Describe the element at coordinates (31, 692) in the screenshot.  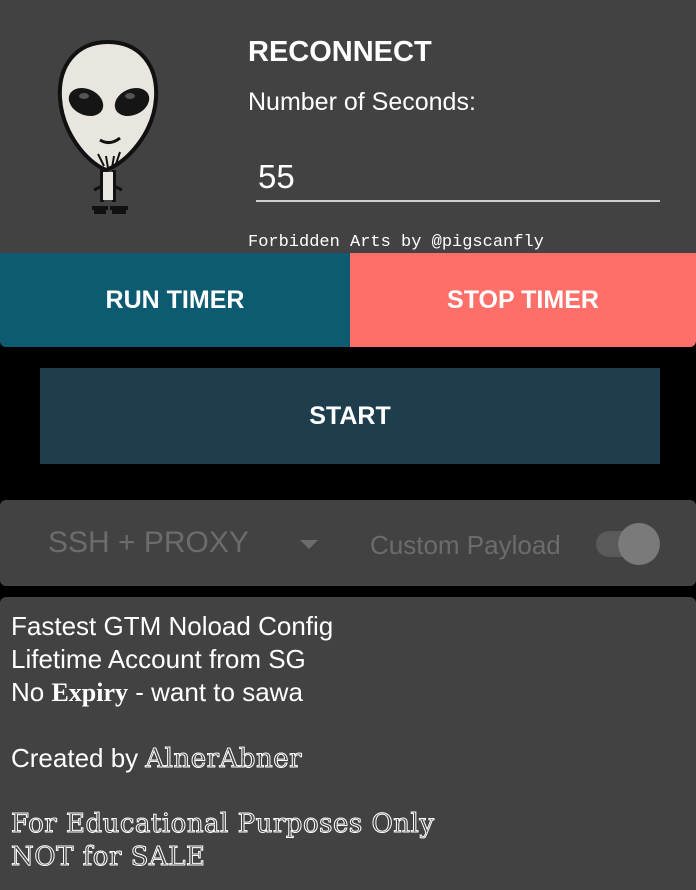
I see `info-line-3-prefix: No` at that location.